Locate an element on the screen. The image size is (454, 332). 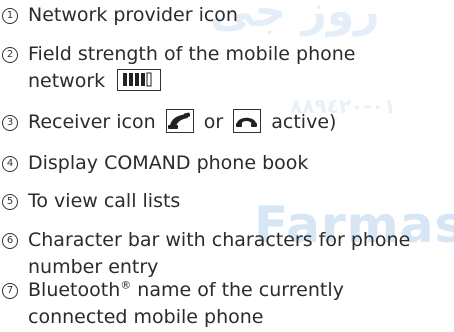
item-number: 6 is located at coordinates (14, 241).